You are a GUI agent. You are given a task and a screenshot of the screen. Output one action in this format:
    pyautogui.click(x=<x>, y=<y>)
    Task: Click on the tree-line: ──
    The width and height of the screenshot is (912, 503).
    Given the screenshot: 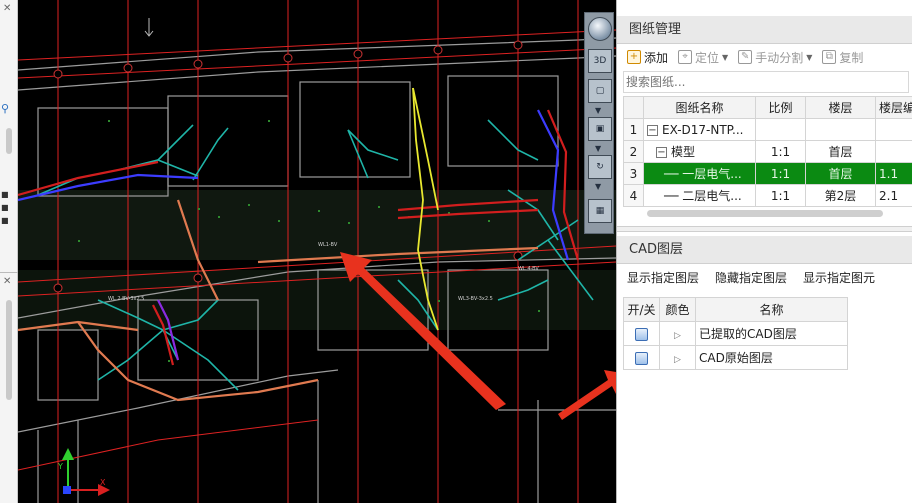 What is the action you would take?
    pyautogui.click(x=673, y=196)
    